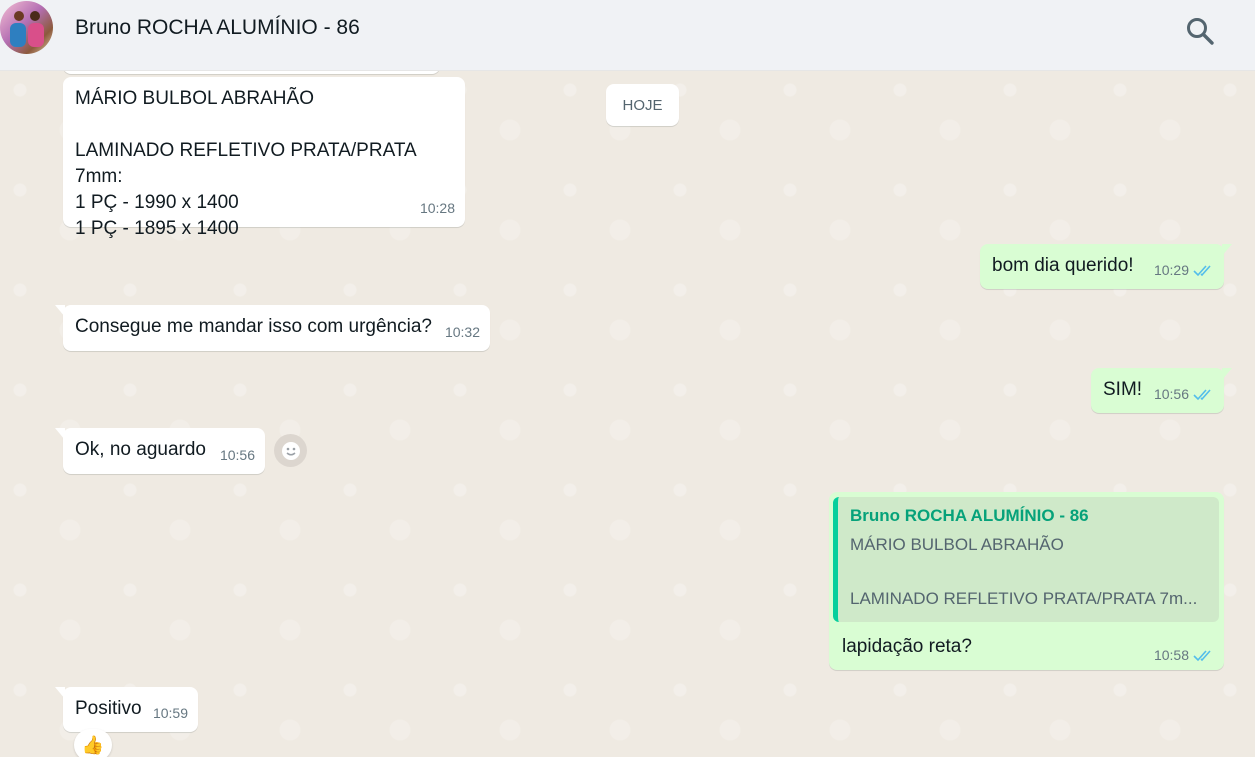  Describe the element at coordinates (1171, 270) in the screenshot. I see `message-time: 10:29` at that location.